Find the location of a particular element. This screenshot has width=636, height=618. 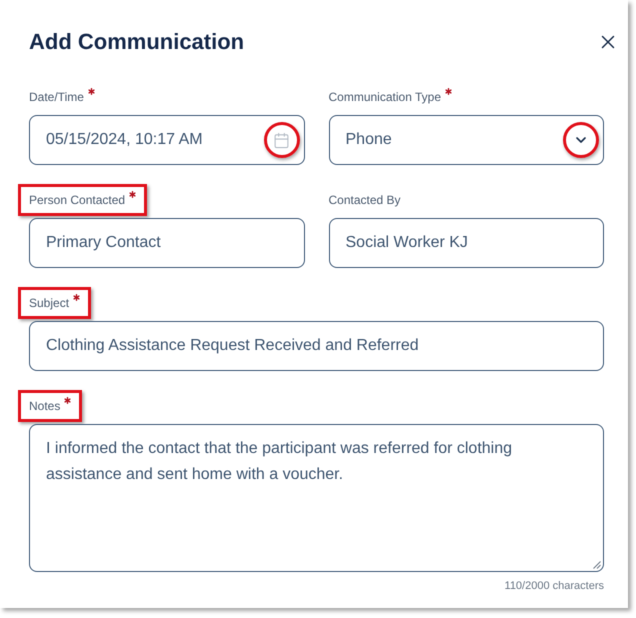

date-time-field: 05/15/2024, 10:17 AM is located at coordinates (166, 140).